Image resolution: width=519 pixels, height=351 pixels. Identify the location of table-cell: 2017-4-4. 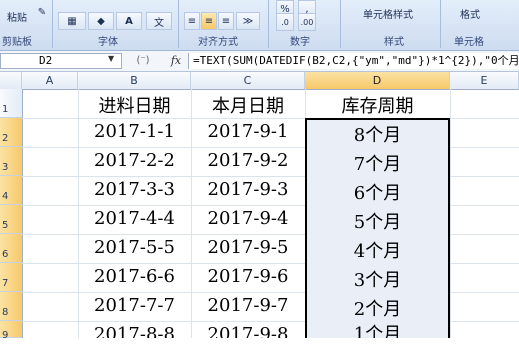
(134, 221).